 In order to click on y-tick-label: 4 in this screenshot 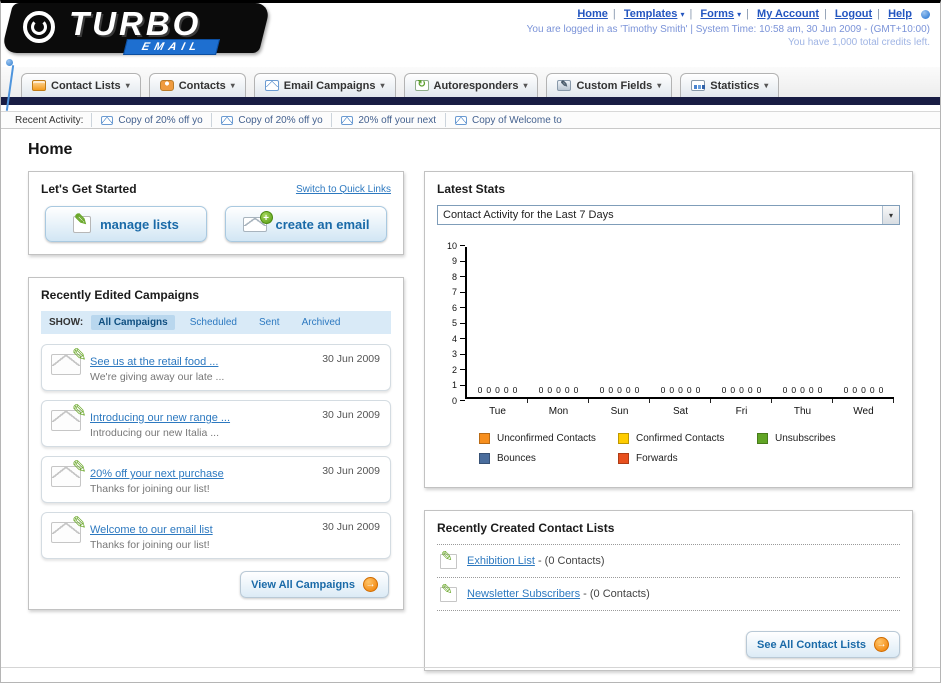, I will do `click(453, 339)`.